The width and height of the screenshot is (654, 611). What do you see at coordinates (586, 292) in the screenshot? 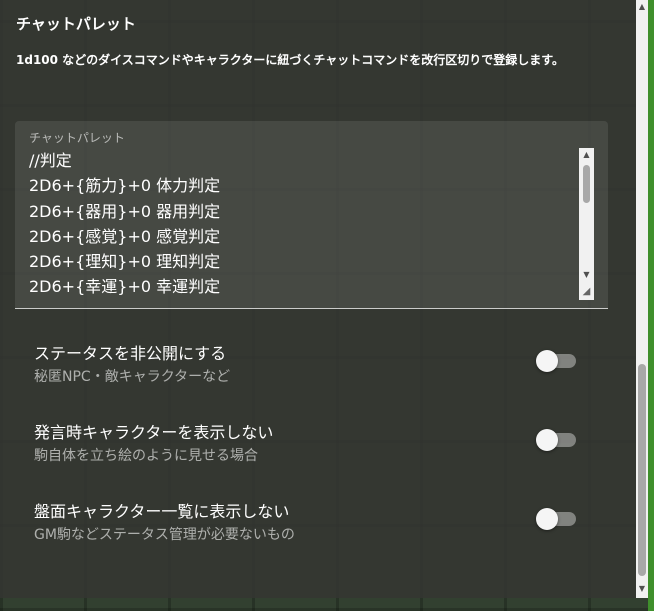
I see `resize-grip-icon: ◢` at bounding box center [586, 292].